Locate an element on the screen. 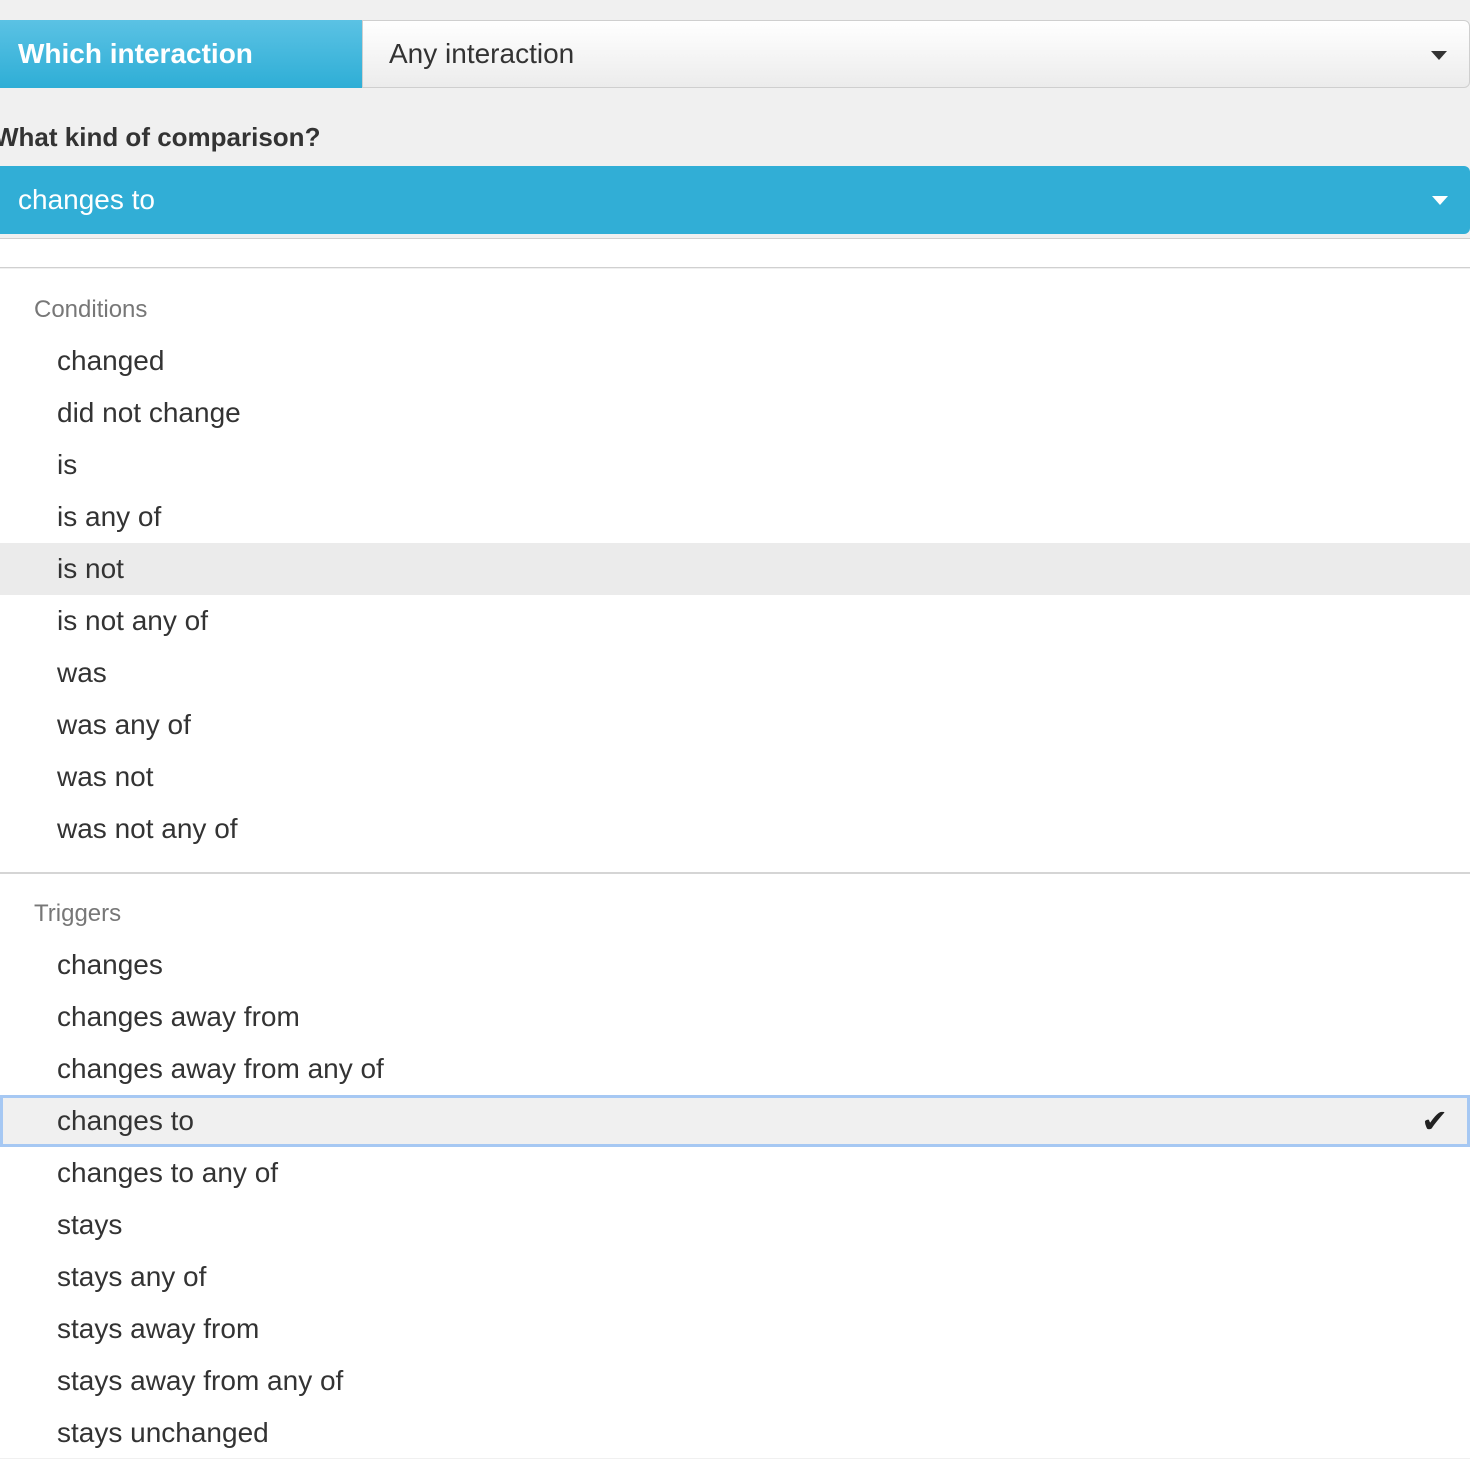 The width and height of the screenshot is (1470, 1459). option-stays-unchanged: stays unchanged is located at coordinates (735, 1433).